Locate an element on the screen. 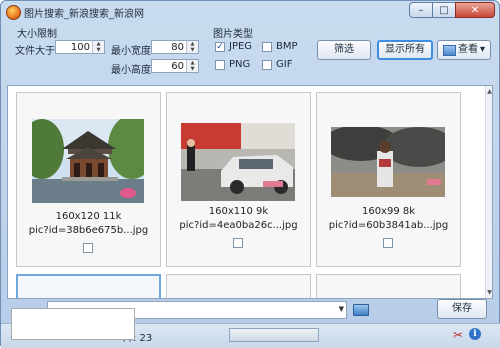 This screenshot has width=500, height=348. minimize-button: – is located at coordinates (421, 10).